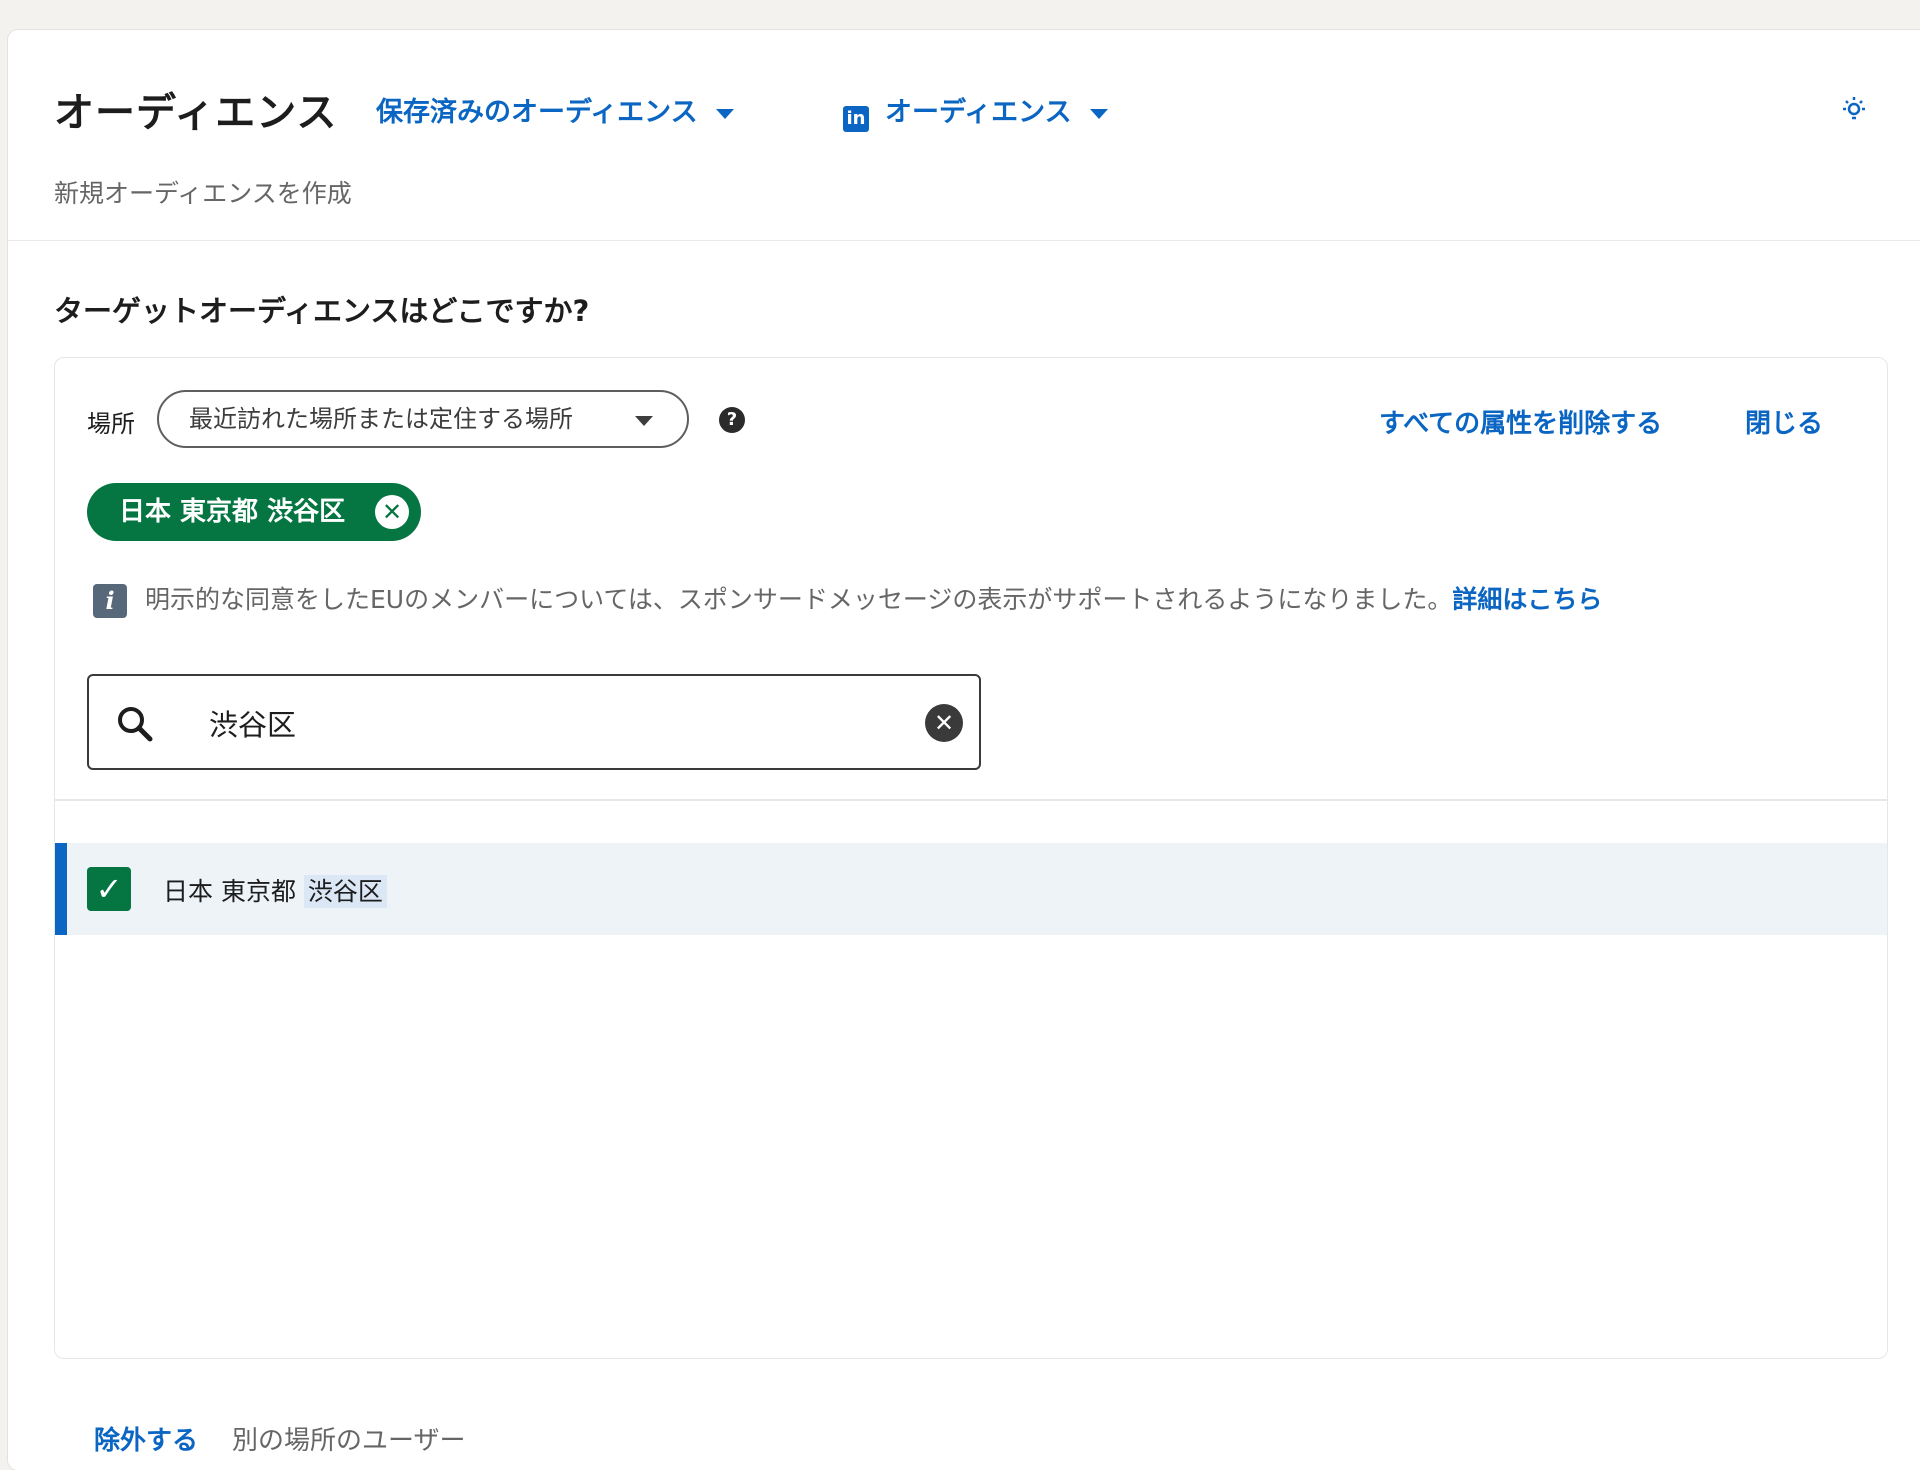 Image resolution: width=1920 pixels, height=1470 pixels. Describe the element at coordinates (135, 724) in the screenshot. I see `search-icon` at that location.